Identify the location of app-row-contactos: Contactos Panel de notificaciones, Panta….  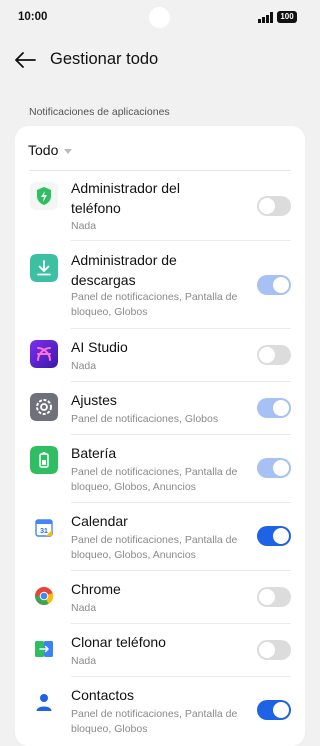
(160, 710).